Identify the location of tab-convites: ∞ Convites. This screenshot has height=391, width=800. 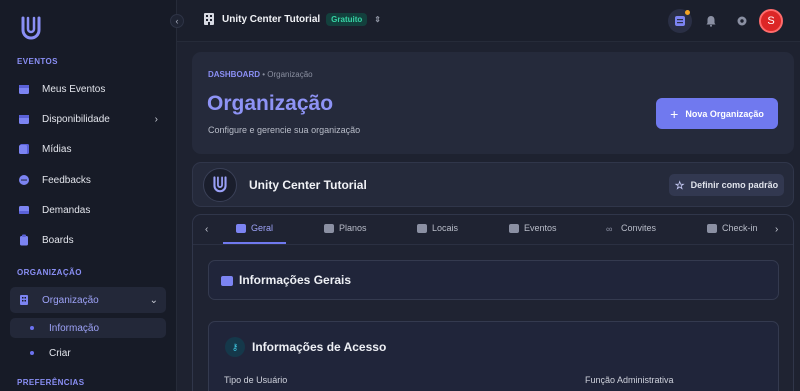
(631, 228).